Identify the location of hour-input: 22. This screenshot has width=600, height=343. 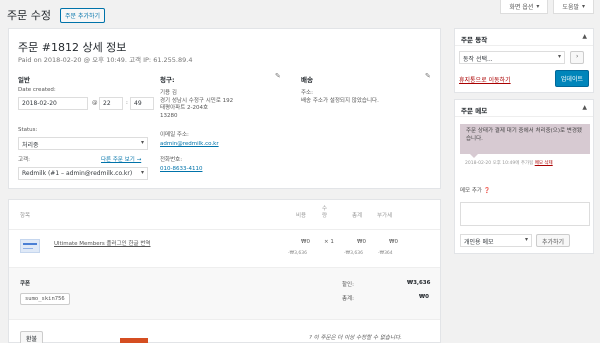
(111, 103).